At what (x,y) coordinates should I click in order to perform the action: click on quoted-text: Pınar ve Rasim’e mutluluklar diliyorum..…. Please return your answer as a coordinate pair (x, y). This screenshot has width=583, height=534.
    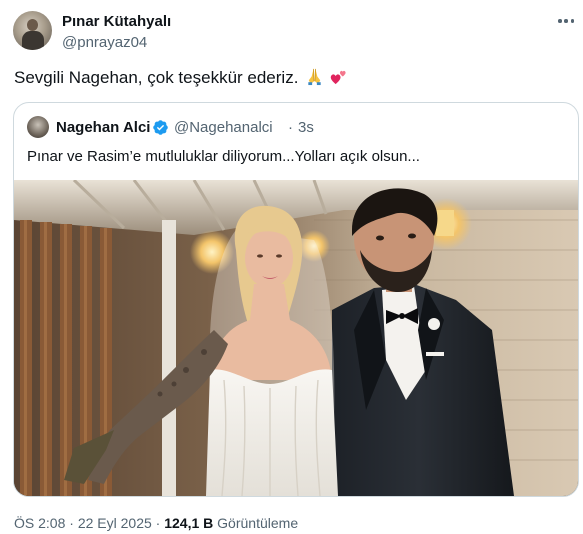
    Looking at the image, I should click on (223, 156).